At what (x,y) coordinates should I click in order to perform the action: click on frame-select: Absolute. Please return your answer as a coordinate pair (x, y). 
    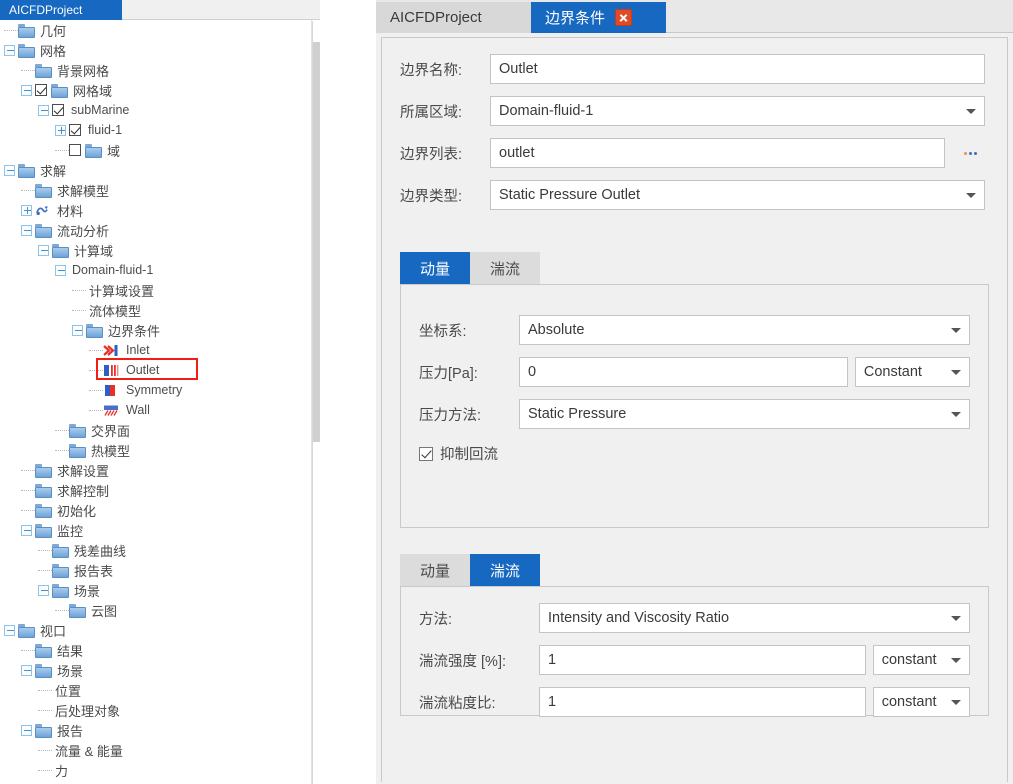
    Looking at the image, I should click on (744, 330).